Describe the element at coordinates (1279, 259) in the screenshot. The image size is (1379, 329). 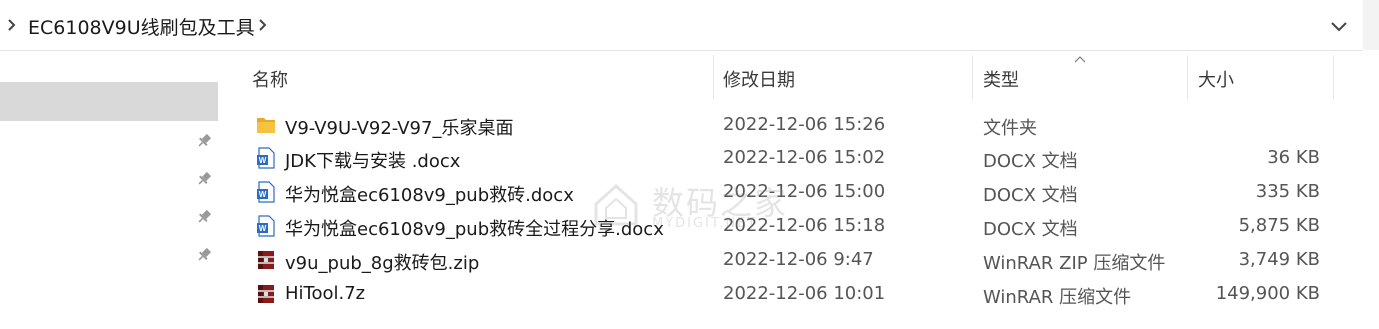
I see `file-size: 3,749 KB` at that location.